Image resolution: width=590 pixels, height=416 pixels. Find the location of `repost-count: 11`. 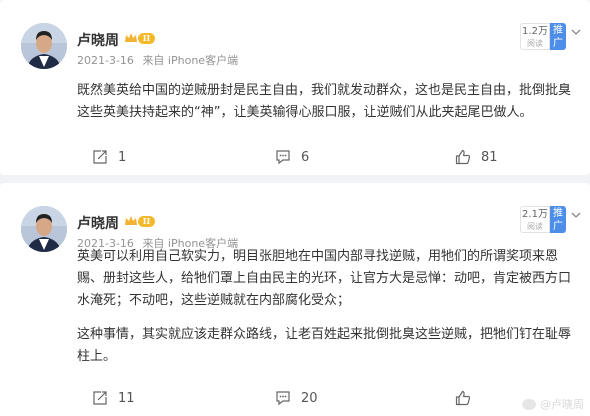

repost-count: 11 is located at coordinates (126, 398).